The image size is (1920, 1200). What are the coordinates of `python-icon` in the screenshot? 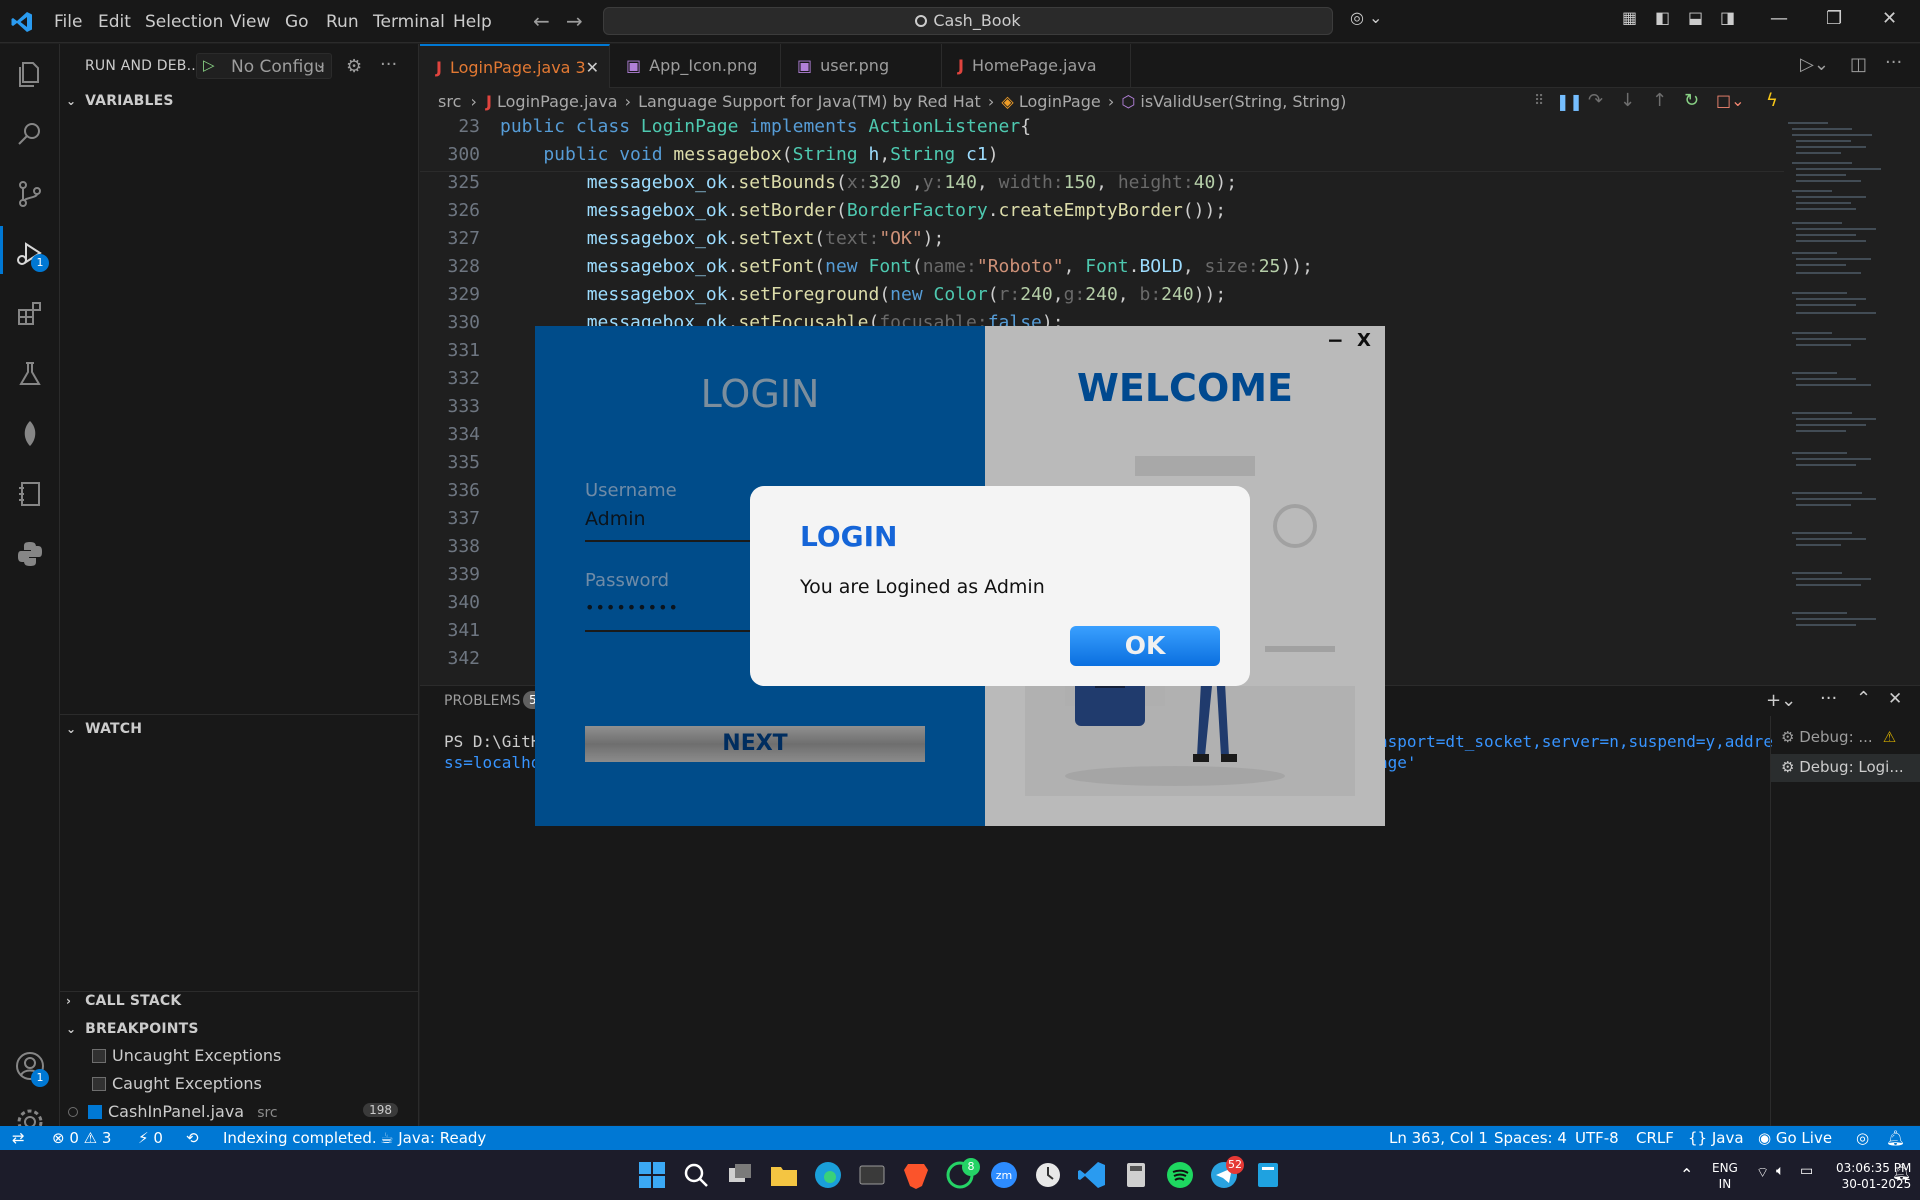 It's located at (30, 554).